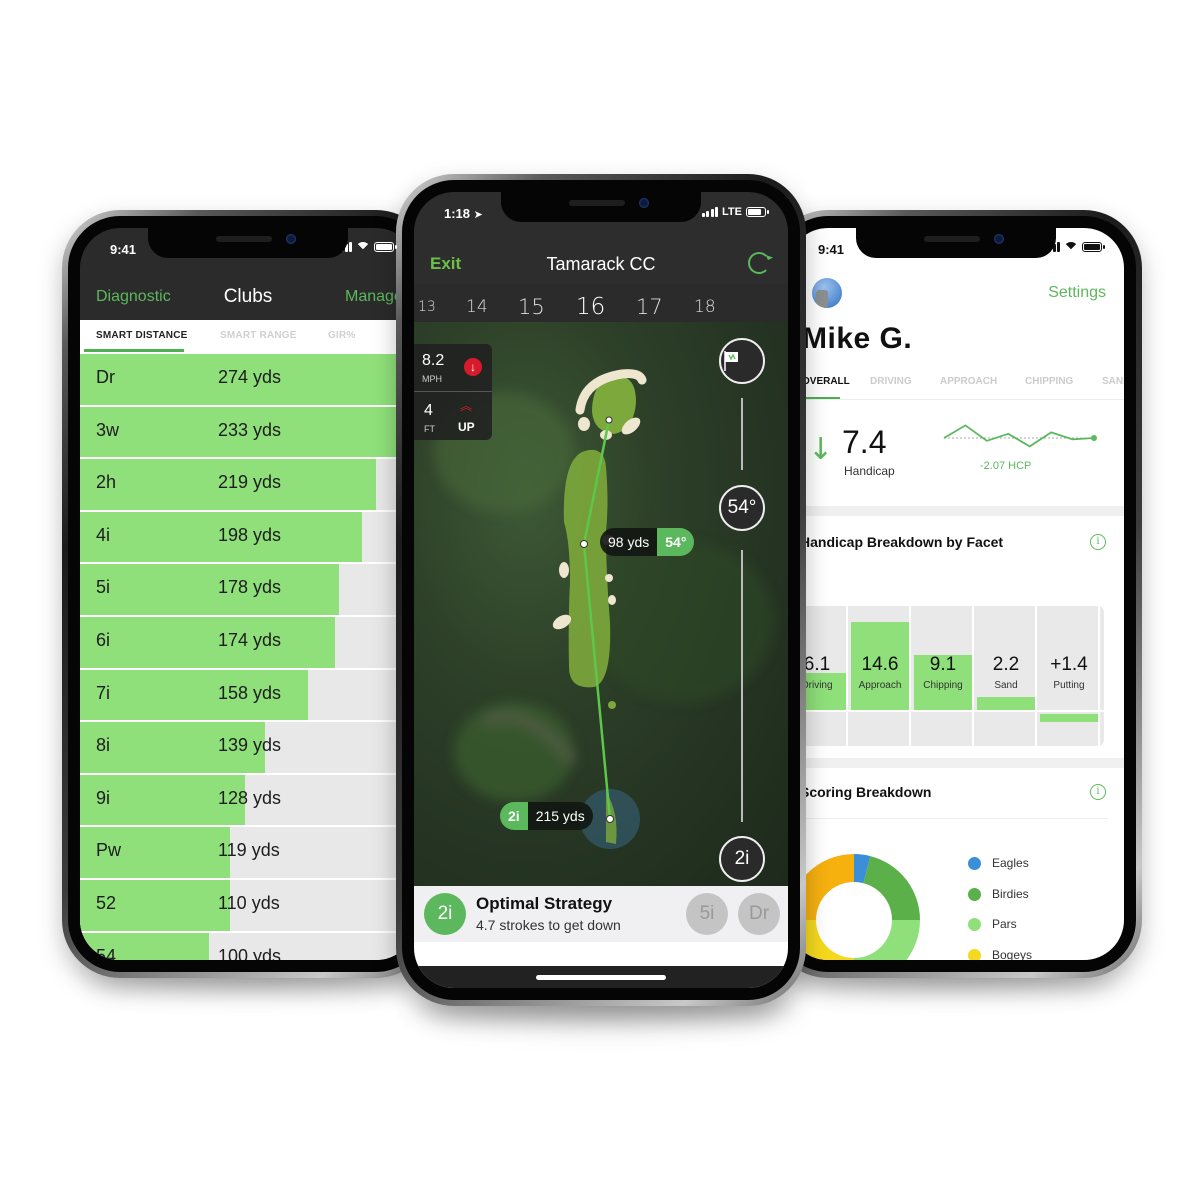  What do you see at coordinates (1113, 381) in the screenshot?
I see `tab-sand: SAND` at bounding box center [1113, 381].